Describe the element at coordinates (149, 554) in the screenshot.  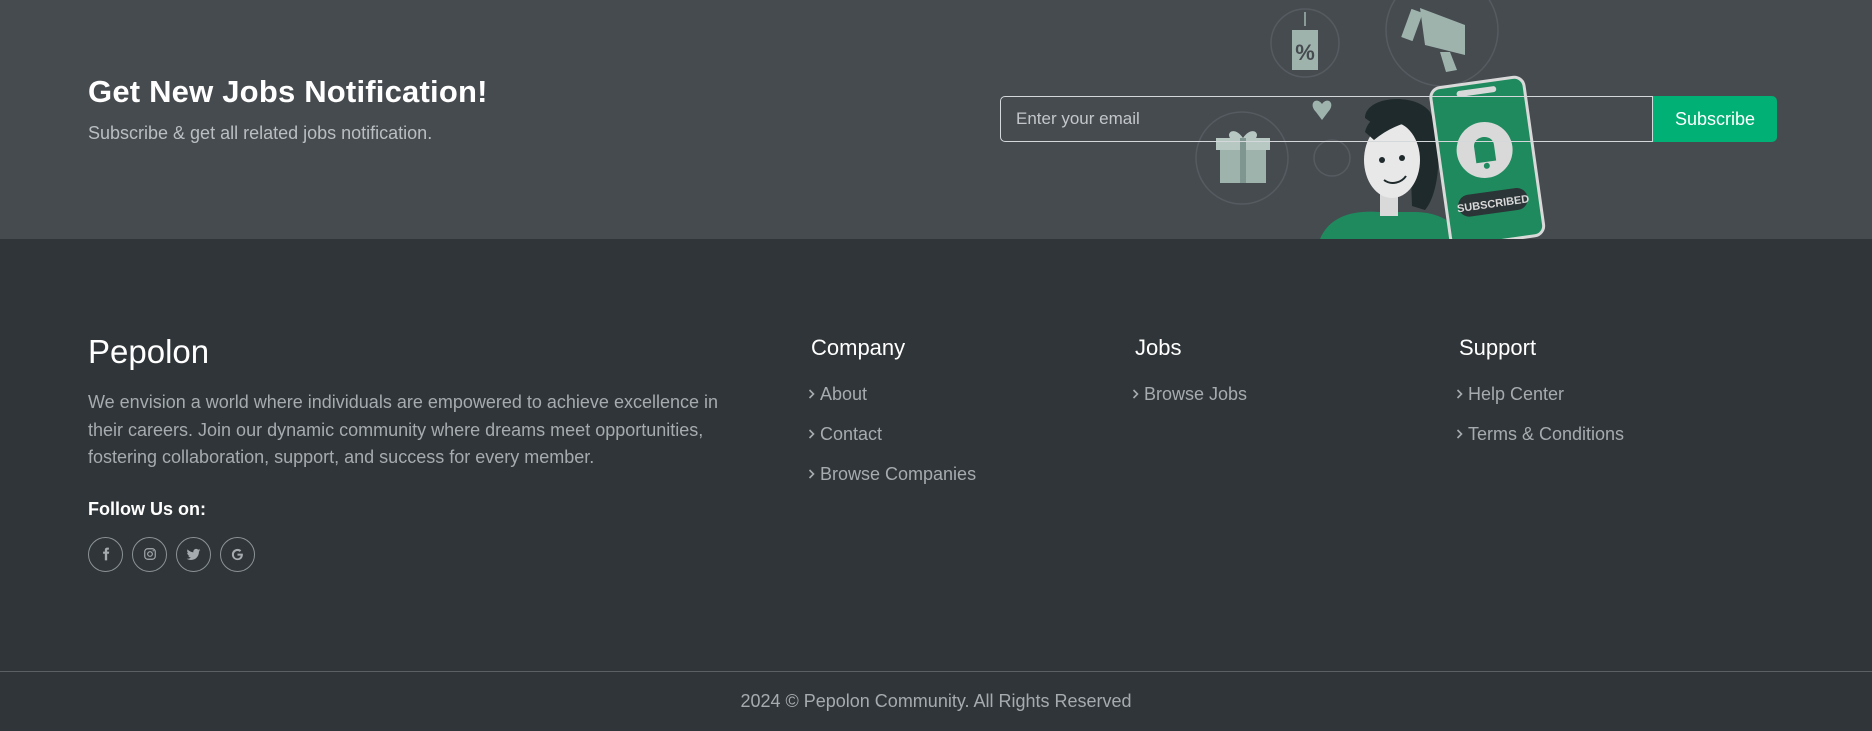
I see `instagram-icon` at that location.